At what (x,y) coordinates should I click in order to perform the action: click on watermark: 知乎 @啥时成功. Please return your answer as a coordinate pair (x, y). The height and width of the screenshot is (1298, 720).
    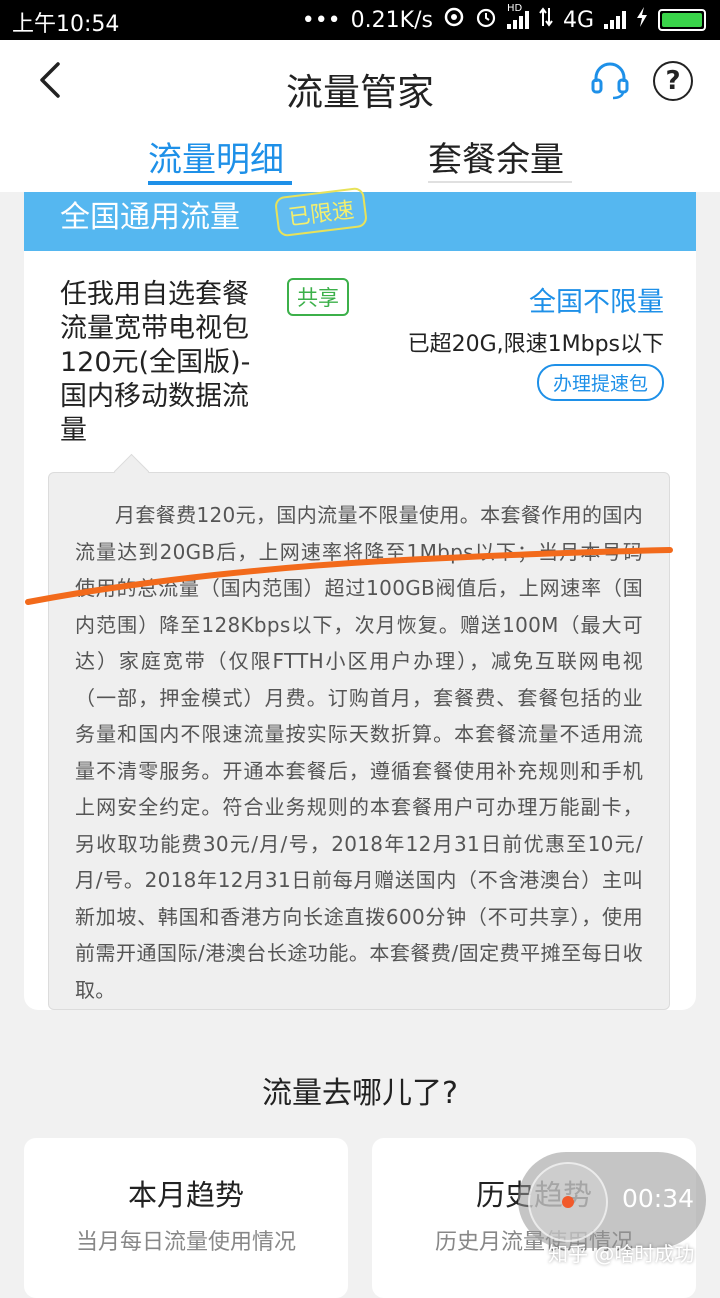
    Looking at the image, I should click on (621, 1254).